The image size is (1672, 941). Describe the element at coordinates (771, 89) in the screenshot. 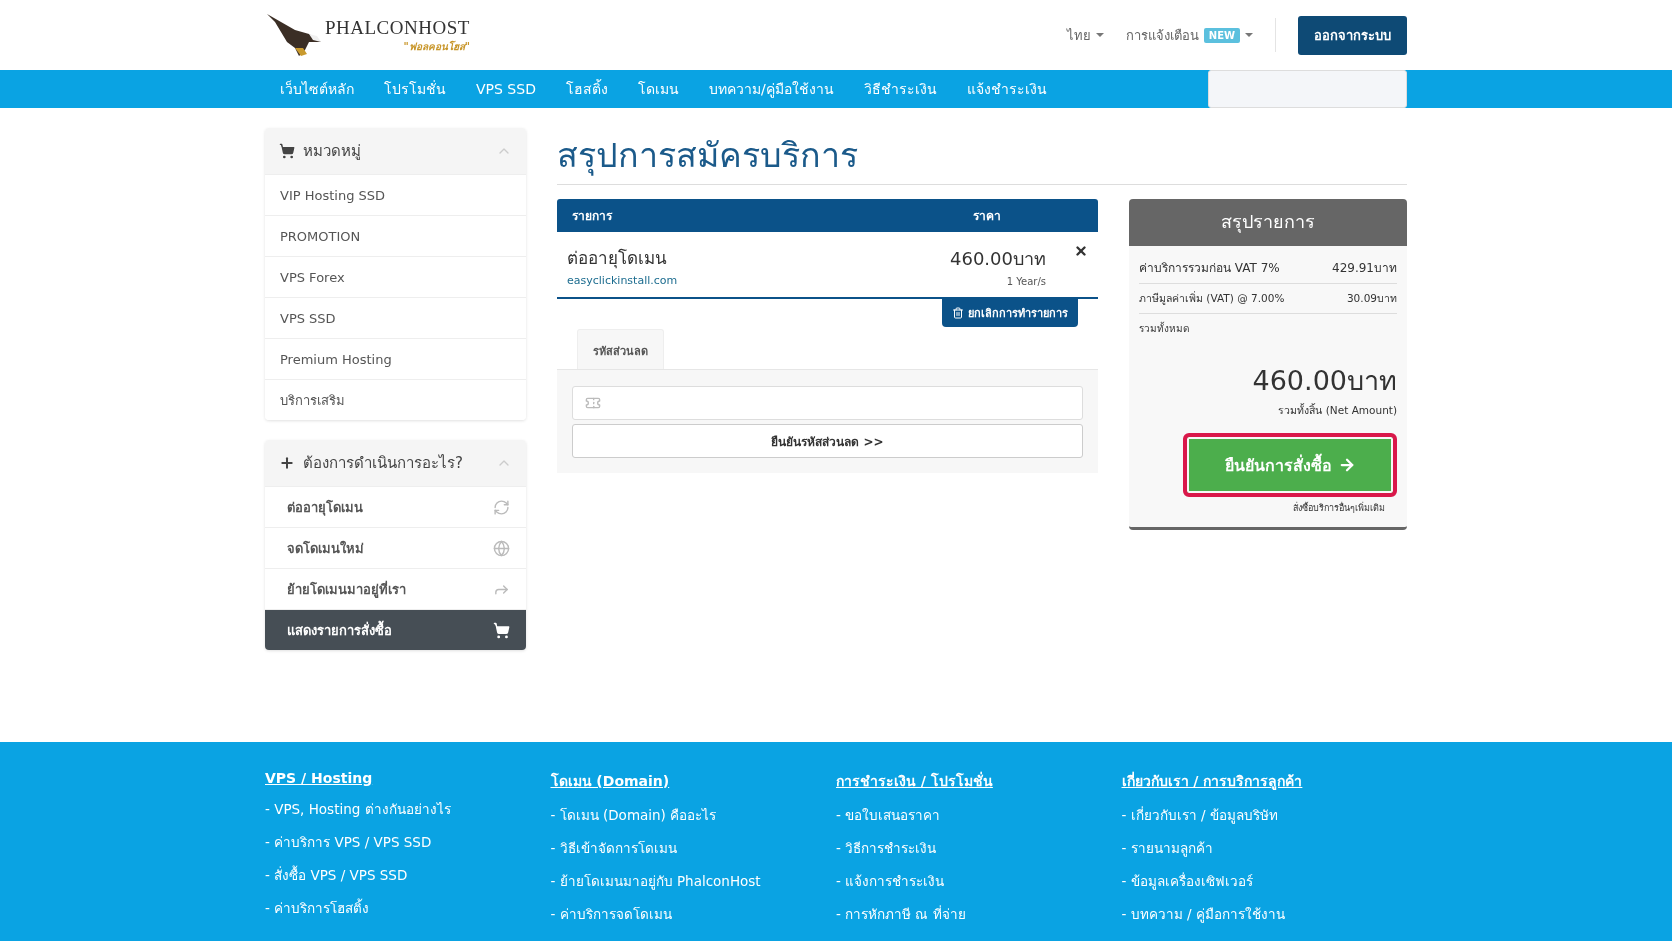

I see `nav-link: บทความ/คู่มือใช้งาน` at that location.